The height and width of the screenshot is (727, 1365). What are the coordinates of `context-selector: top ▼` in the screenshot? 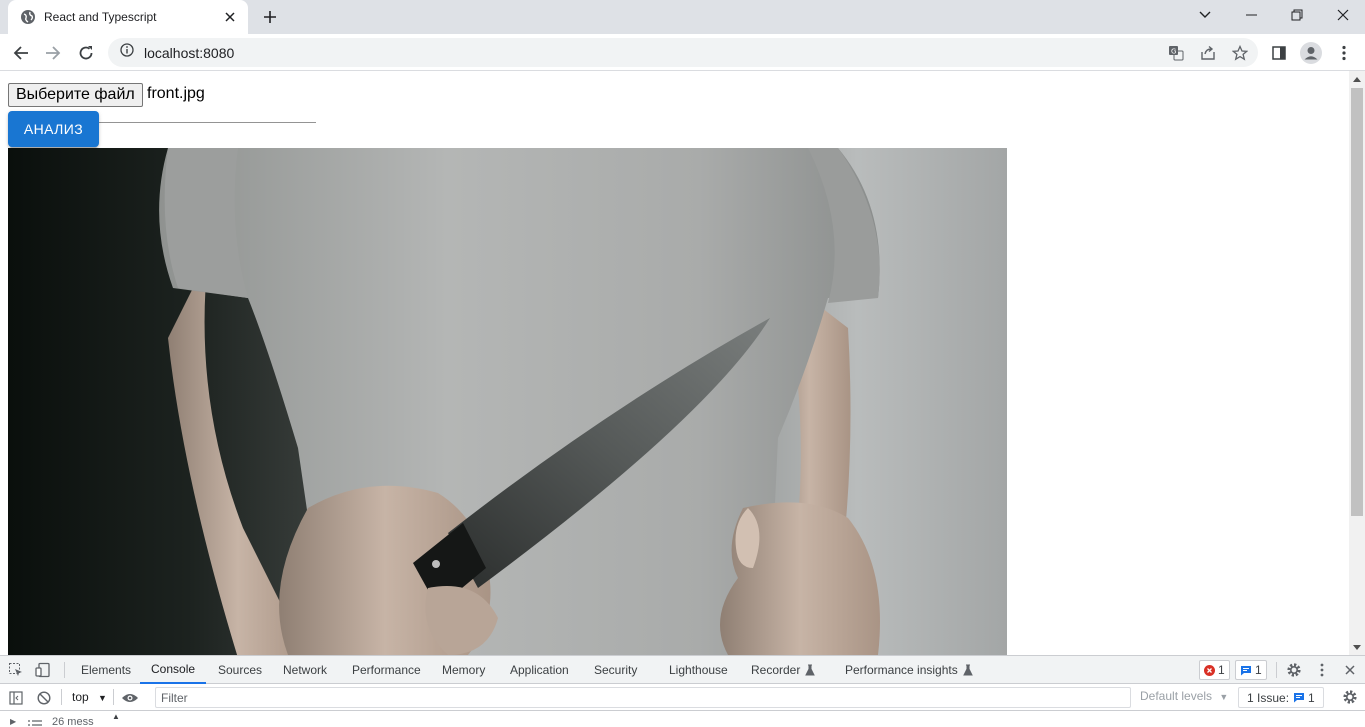 It's located at (89, 697).